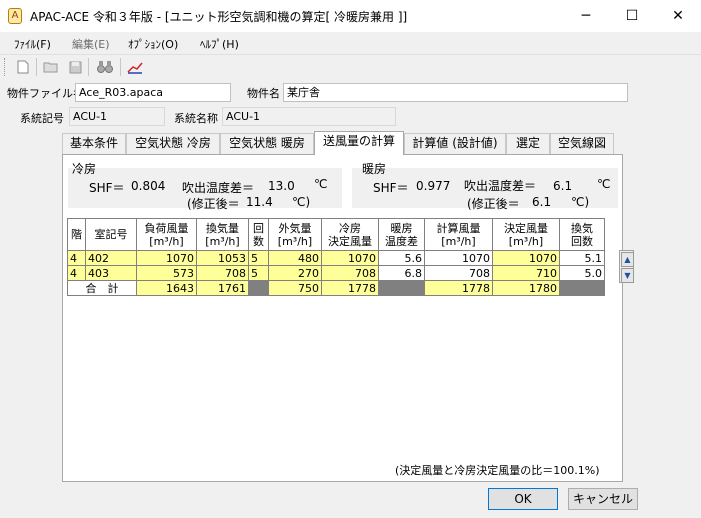 The image size is (701, 518). Describe the element at coordinates (350, 234) in the screenshot. I see `header-cooling-decided: 冷房 決定風量` at that location.